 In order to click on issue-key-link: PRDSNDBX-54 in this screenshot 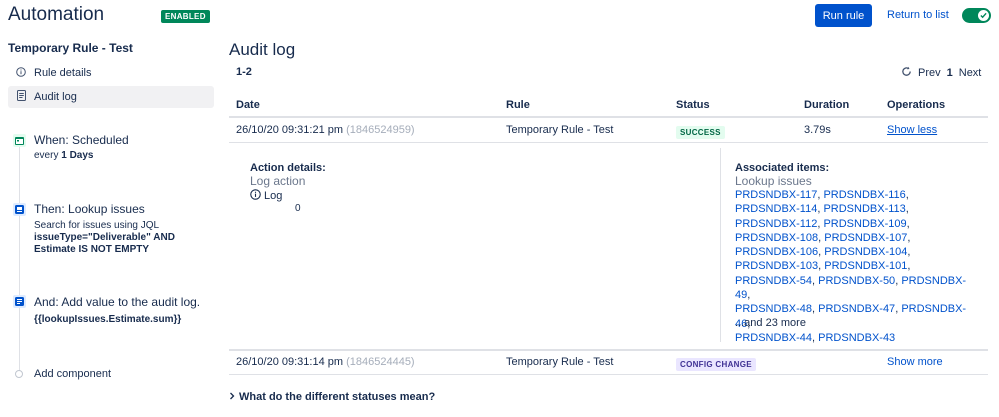, I will do `click(773, 281)`.